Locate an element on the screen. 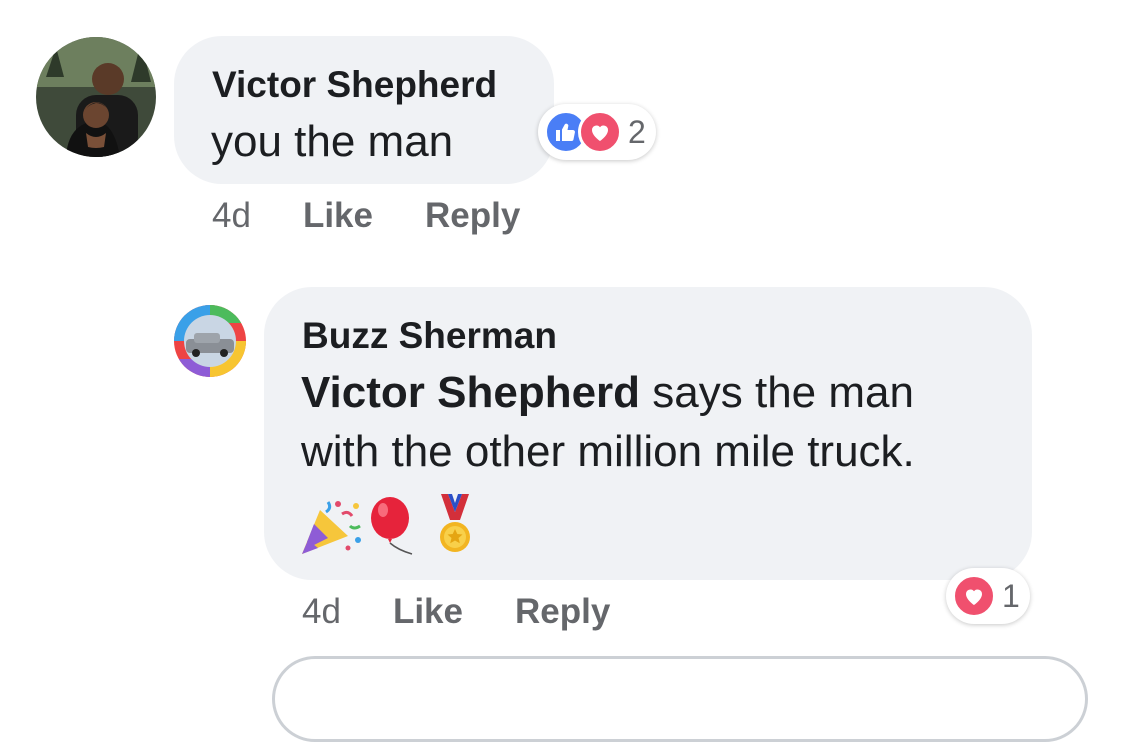 This screenshot has width=1125, height=742. comment-actions: 4d Like Reply is located at coordinates (366, 216).